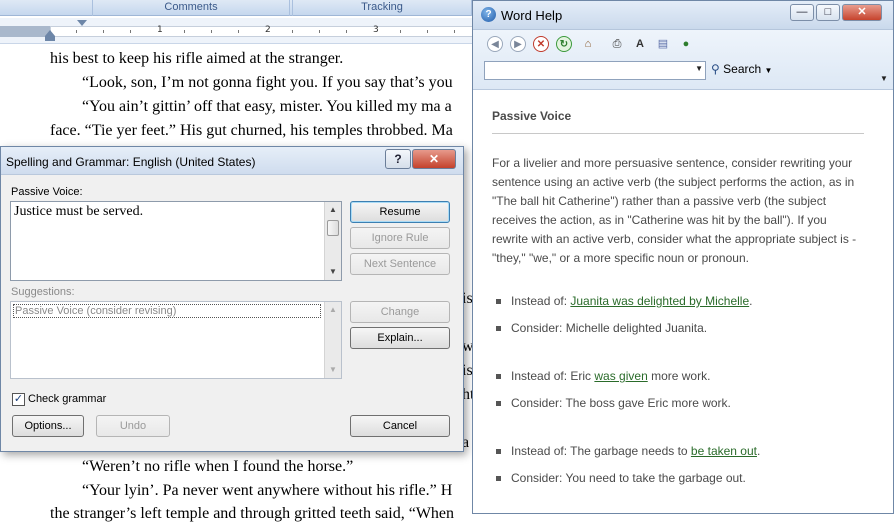 The height and width of the screenshot is (523, 894). What do you see at coordinates (400, 264) in the screenshot?
I see `next-sentence-button: Next Sentence` at bounding box center [400, 264].